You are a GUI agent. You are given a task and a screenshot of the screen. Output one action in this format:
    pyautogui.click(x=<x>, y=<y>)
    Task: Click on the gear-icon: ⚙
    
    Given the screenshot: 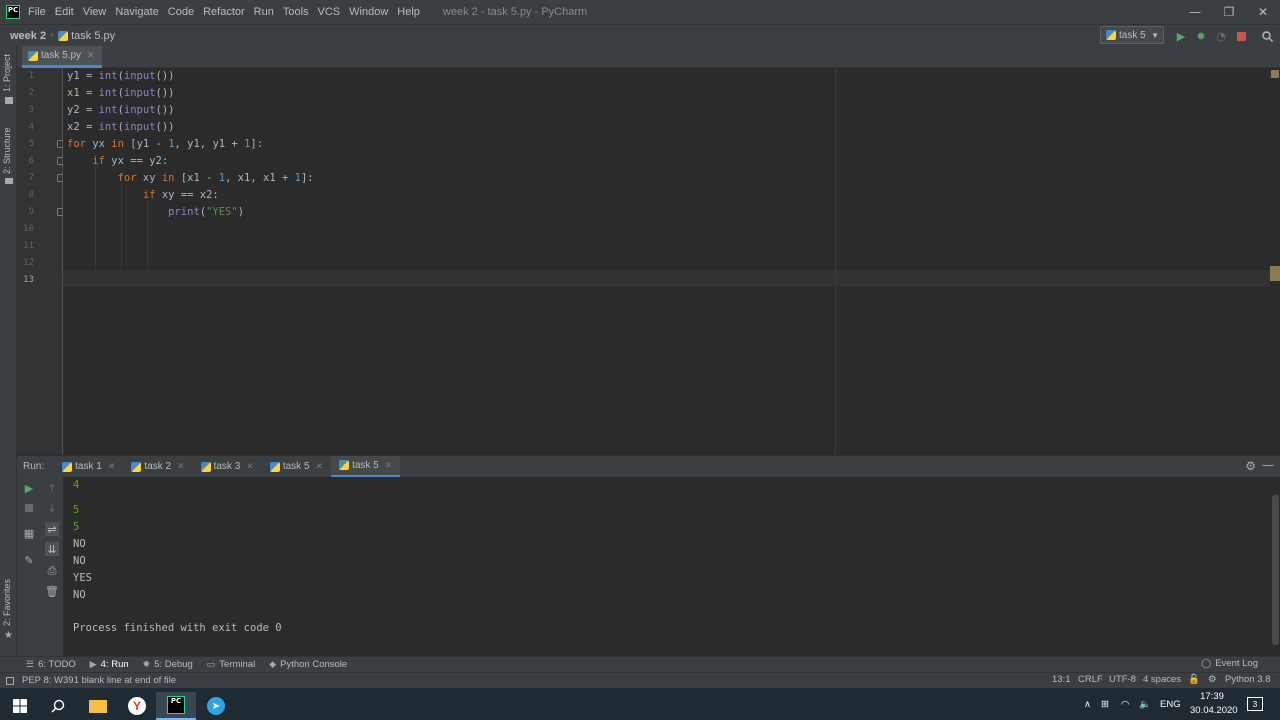 What is the action you would take?
    pyautogui.click(x=1250, y=466)
    